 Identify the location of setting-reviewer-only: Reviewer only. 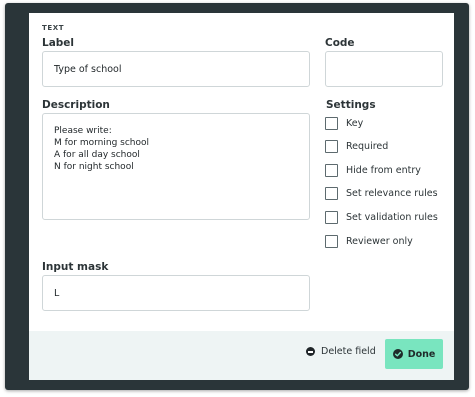
(369, 241).